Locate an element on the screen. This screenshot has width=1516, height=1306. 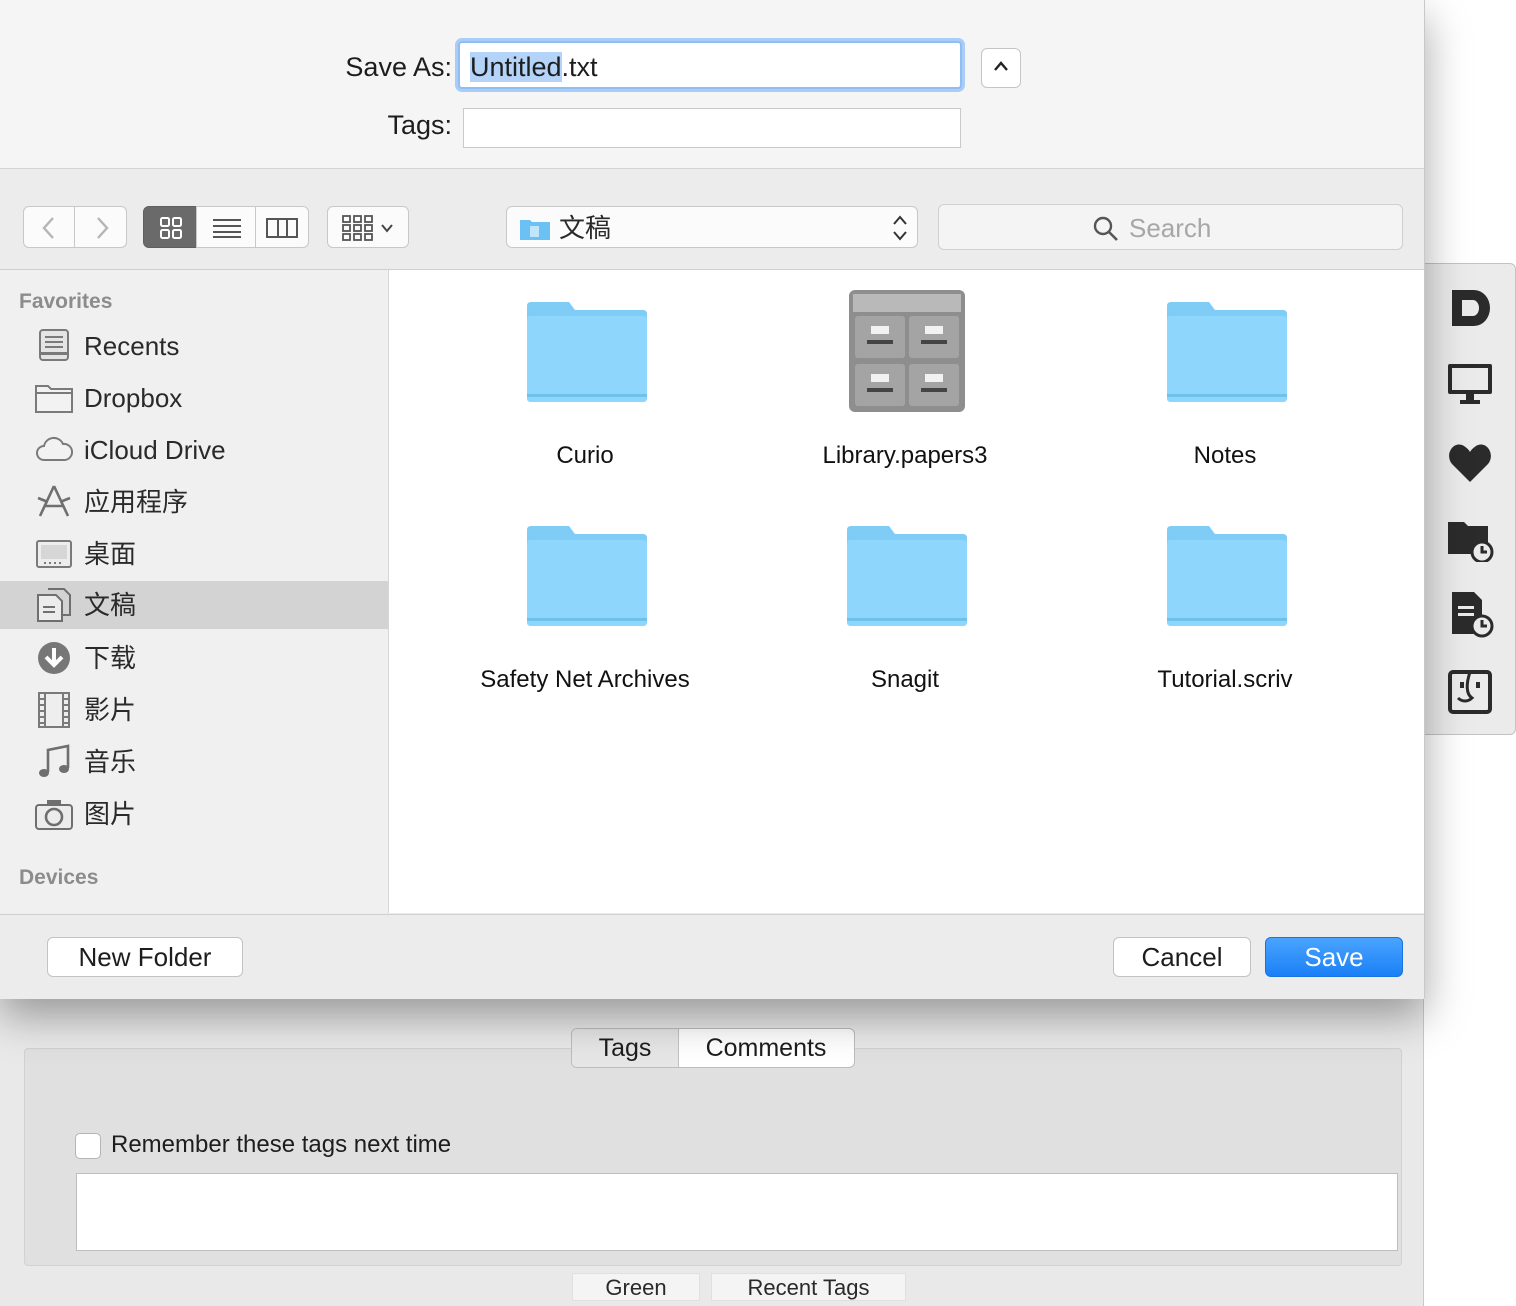
document-tag-icon is located at coordinates (1470, 308).